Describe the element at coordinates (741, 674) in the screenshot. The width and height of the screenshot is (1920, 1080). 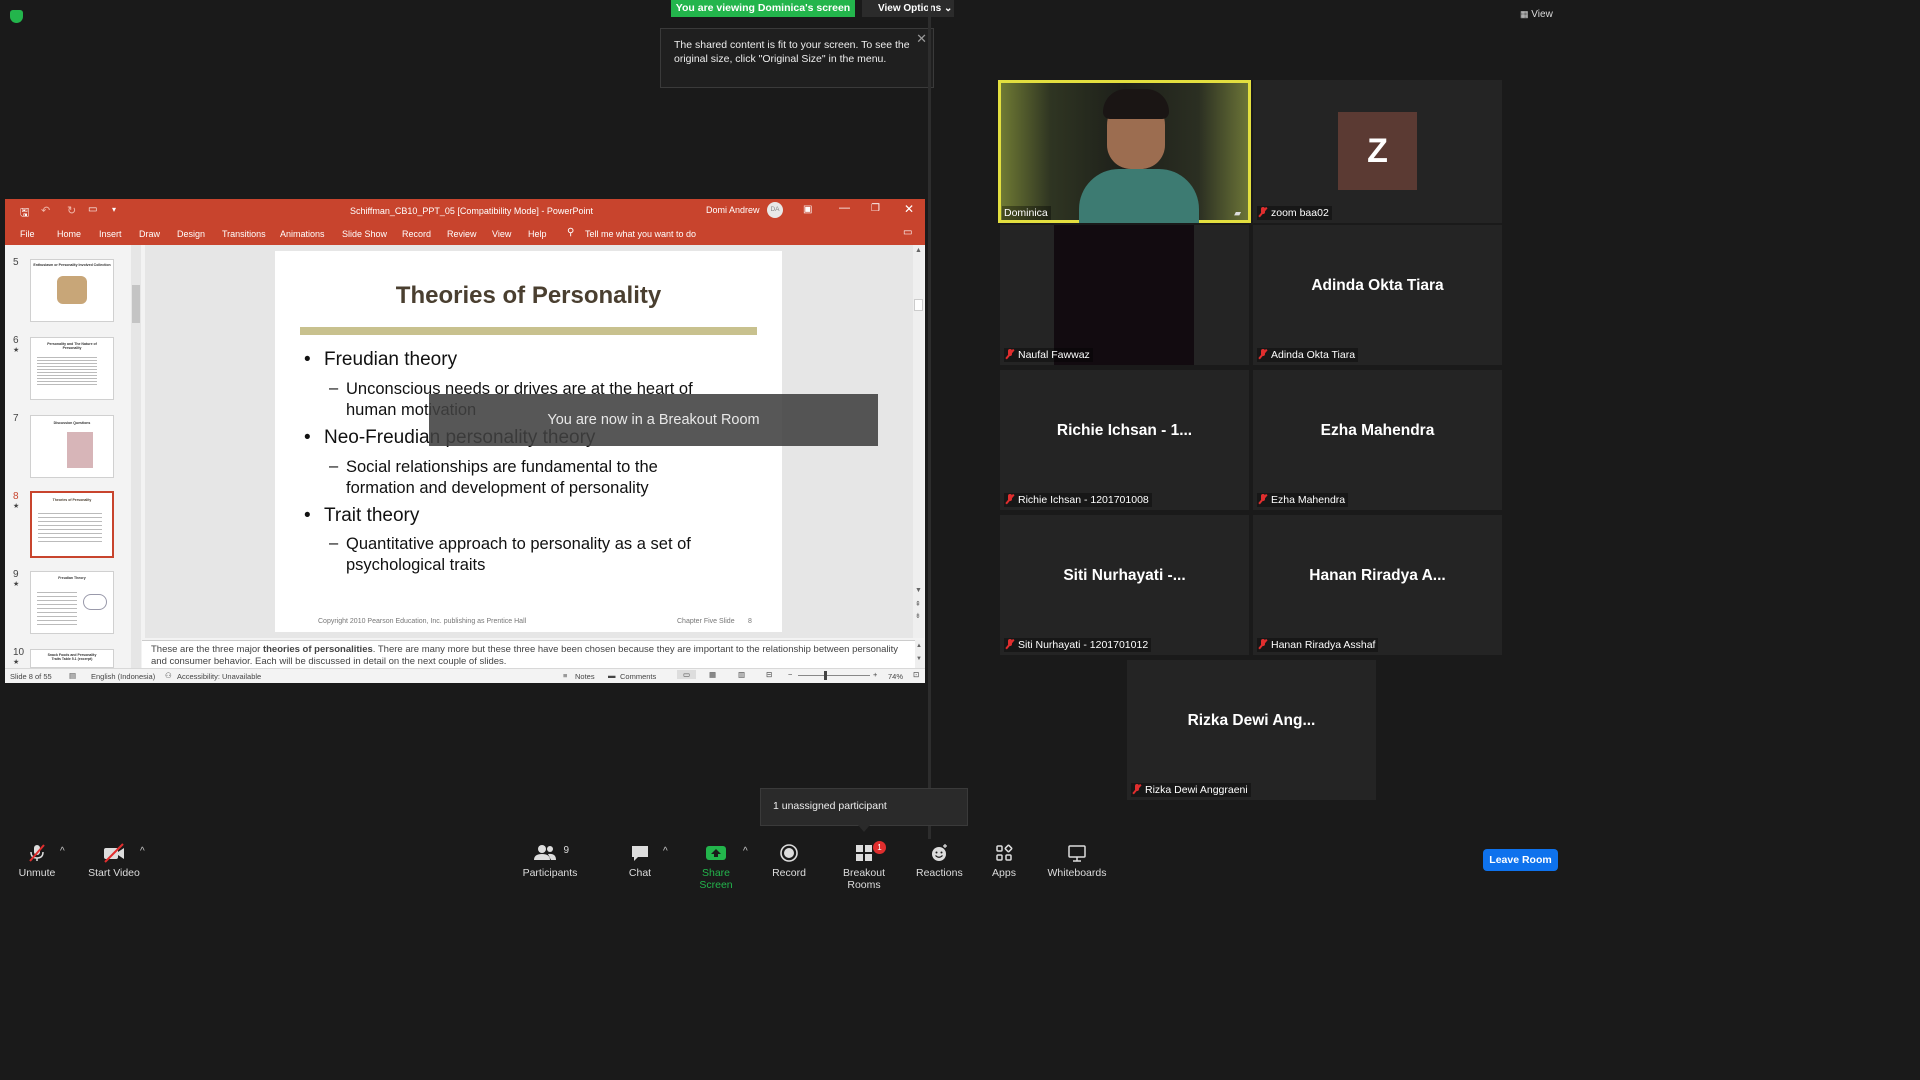
I see `reading-view-icon: ▥` at that location.